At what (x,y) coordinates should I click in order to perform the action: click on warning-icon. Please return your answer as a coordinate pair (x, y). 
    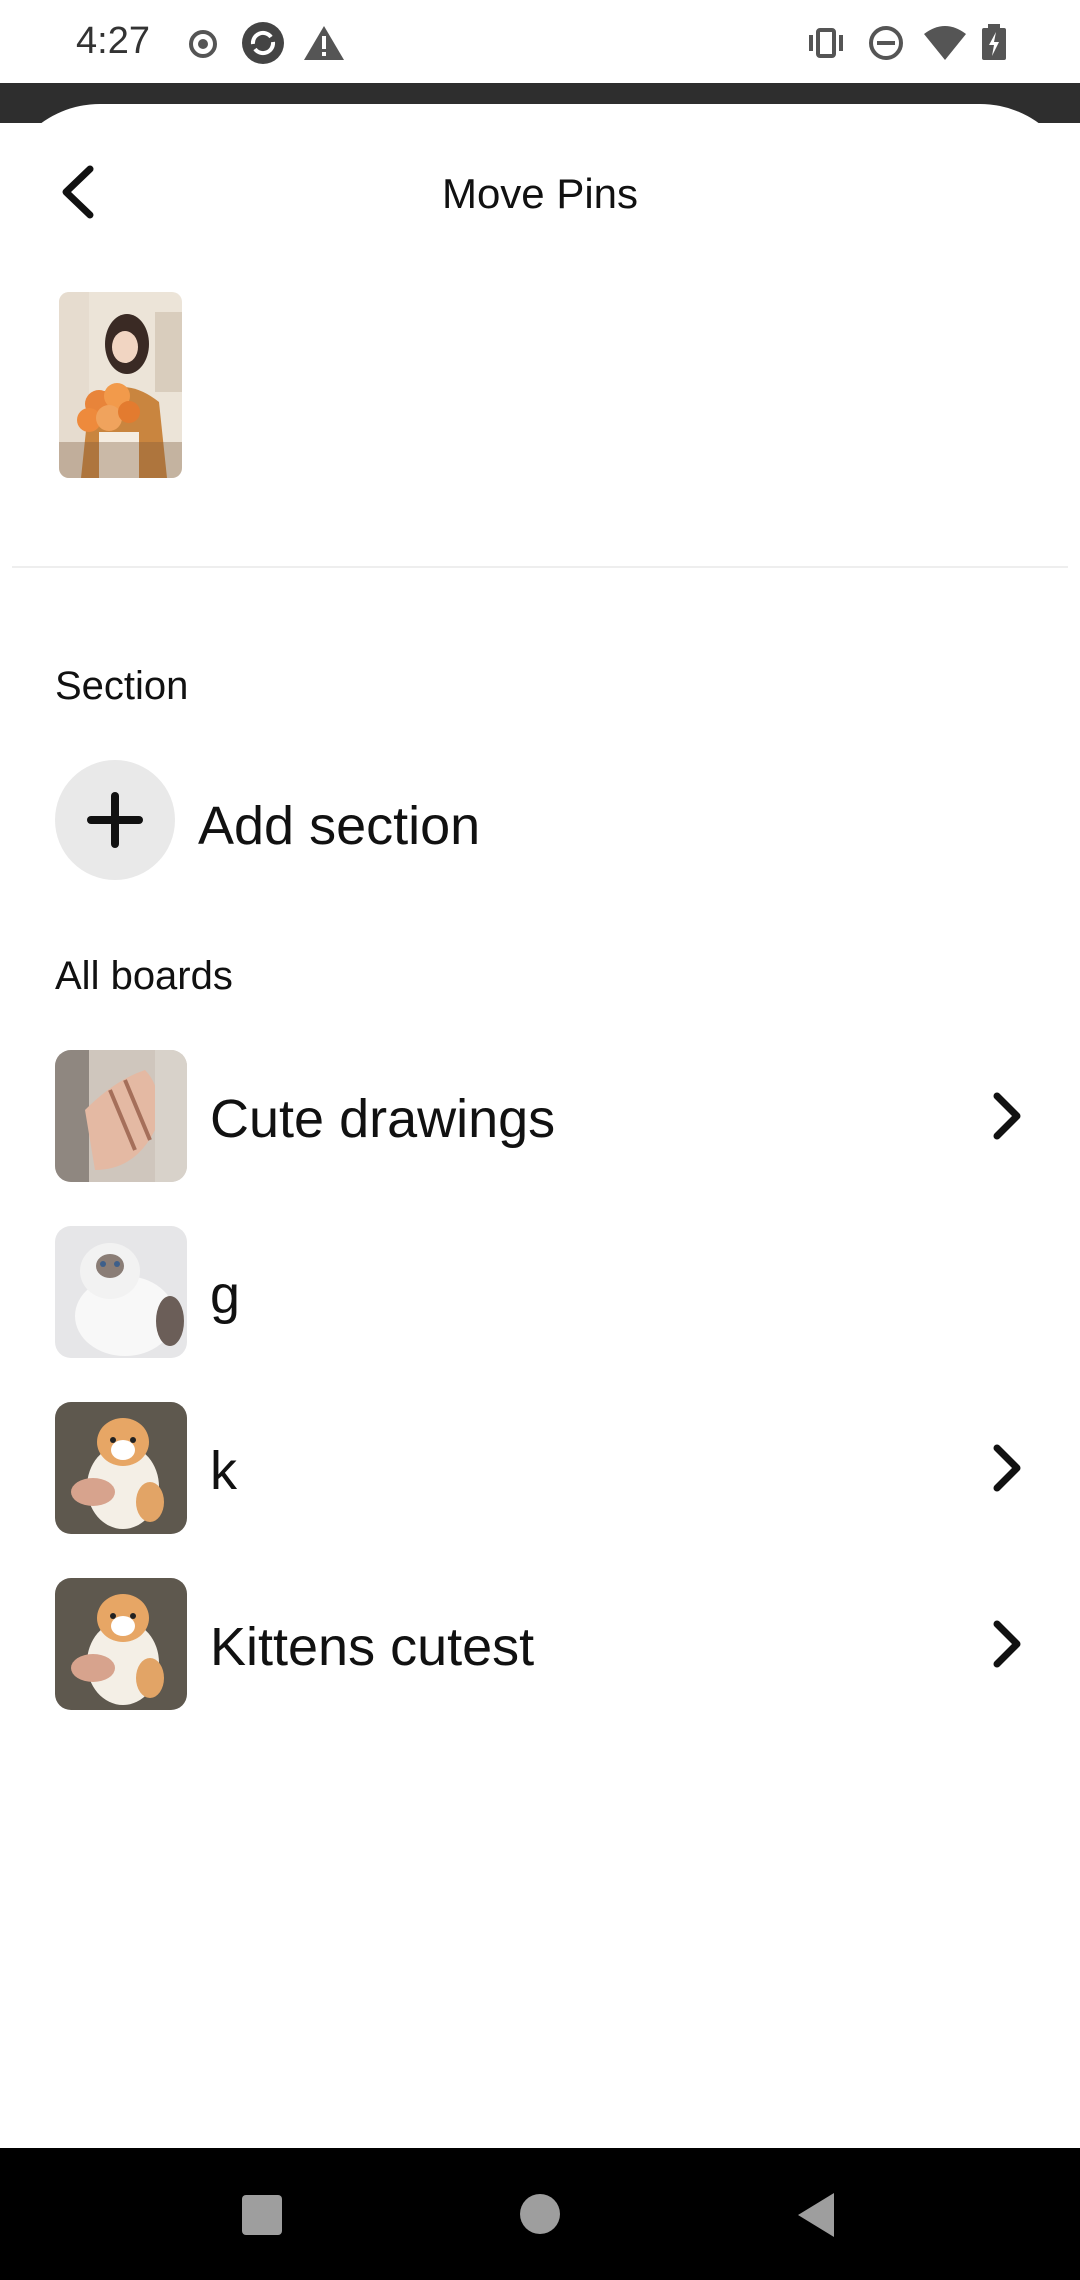
    Looking at the image, I should click on (324, 43).